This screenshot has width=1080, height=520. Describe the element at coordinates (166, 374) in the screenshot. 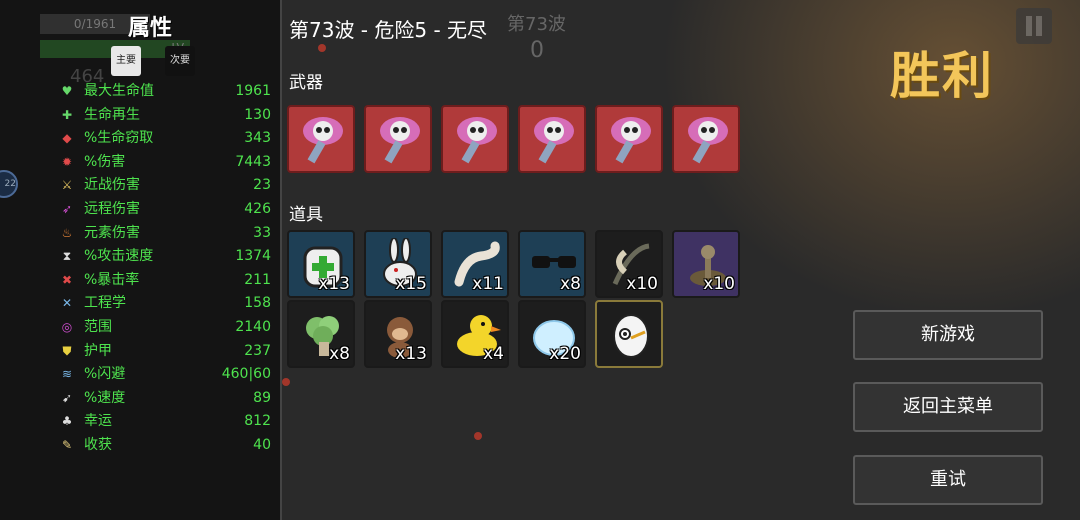

I see `stat-row: ≋ %闪避 460|60` at that location.